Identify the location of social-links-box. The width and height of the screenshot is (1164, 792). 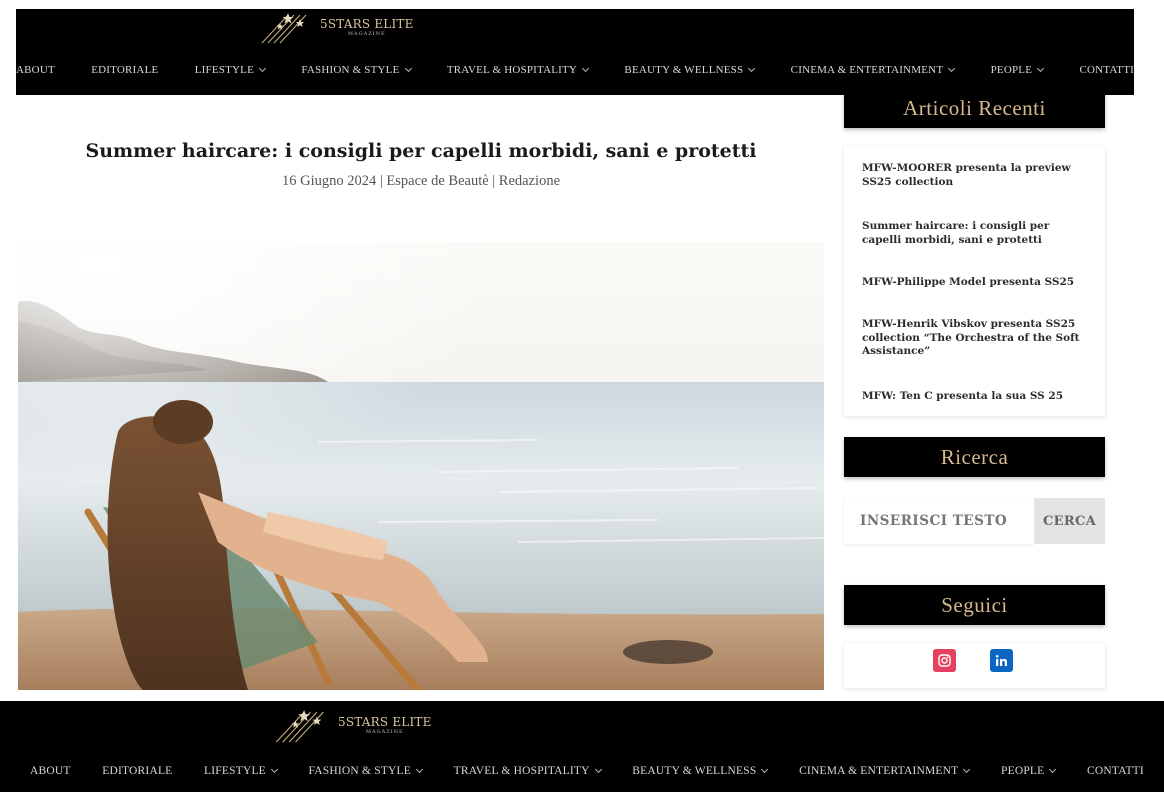
(974, 665).